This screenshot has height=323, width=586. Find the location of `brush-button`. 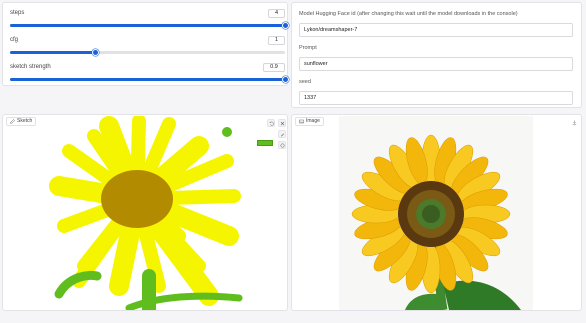

brush-button is located at coordinates (282, 134).